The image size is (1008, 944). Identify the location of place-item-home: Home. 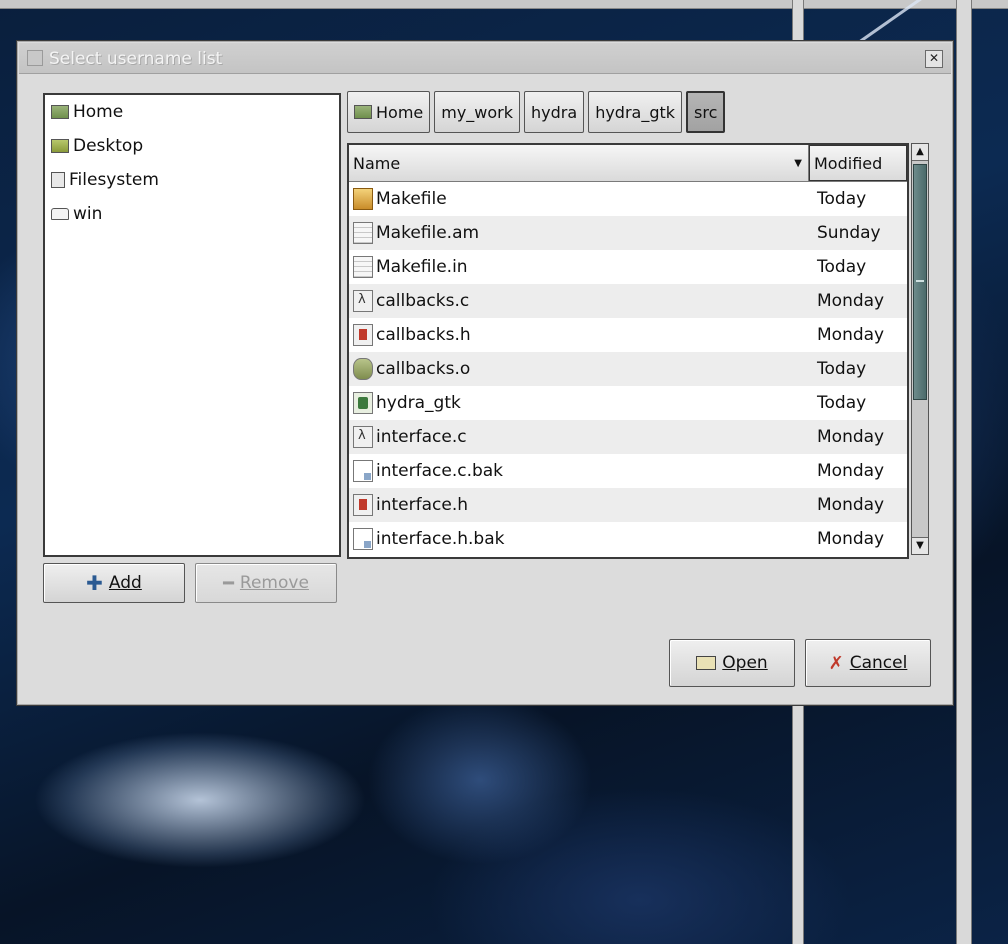
(192, 112).